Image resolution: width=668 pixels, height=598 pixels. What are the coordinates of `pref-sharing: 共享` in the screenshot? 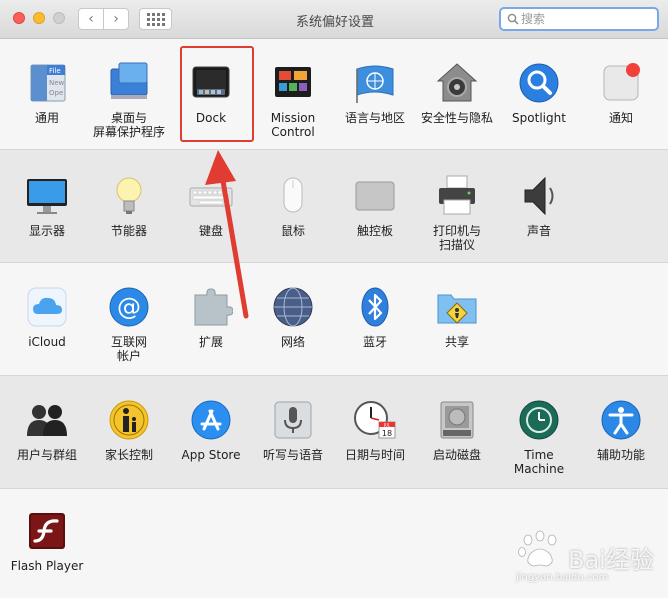 It's located at (457, 317).